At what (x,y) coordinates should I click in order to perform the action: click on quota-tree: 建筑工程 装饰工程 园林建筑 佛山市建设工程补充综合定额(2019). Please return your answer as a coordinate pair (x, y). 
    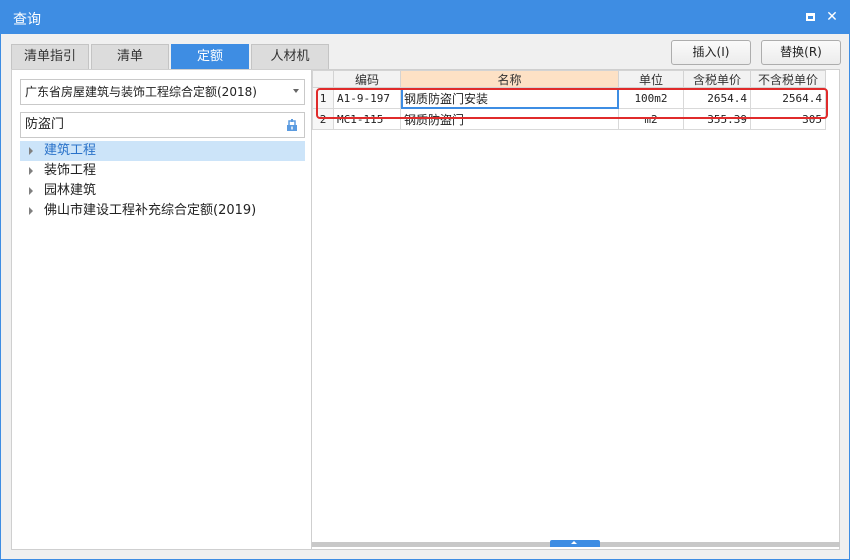
    Looking at the image, I should click on (162, 181).